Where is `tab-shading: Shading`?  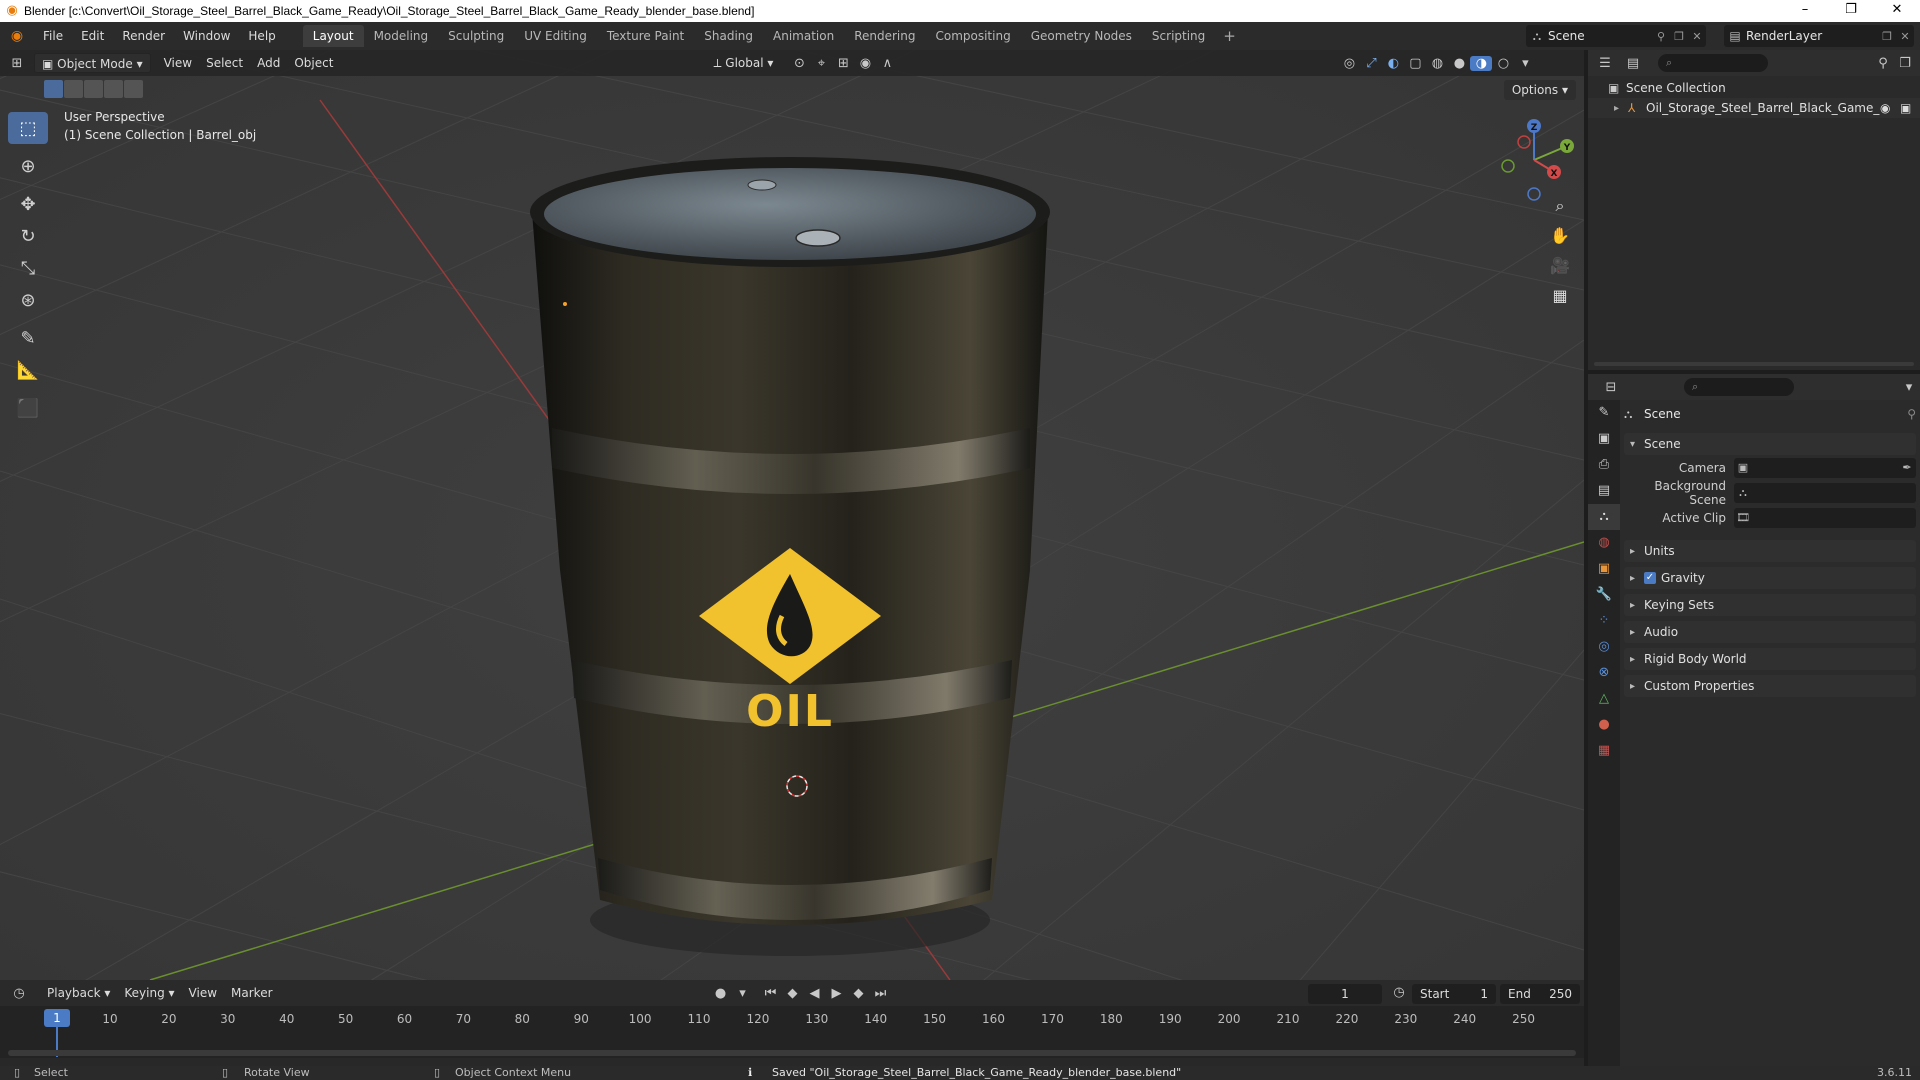 tab-shading: Shading is located at coordinates (728, 36).